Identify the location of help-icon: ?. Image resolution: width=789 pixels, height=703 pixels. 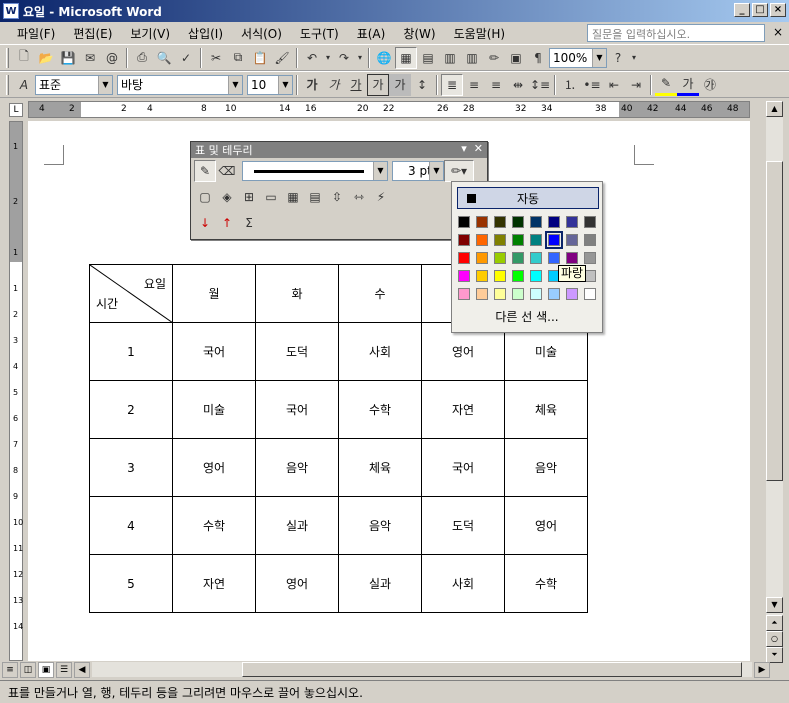
(618, 58).